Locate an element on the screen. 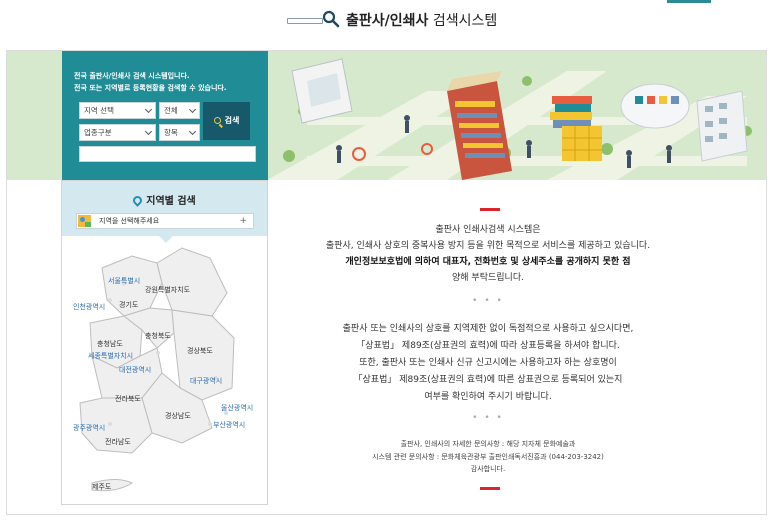 This screenshot has height=520, width=773. korea-map is located at coordinates (164, 371).